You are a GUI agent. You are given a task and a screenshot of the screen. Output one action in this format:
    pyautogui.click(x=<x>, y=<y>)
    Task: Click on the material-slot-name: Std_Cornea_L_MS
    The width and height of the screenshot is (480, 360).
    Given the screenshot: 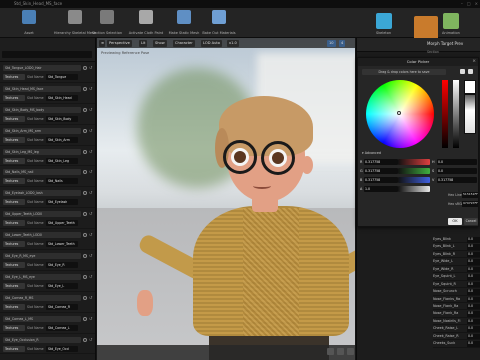 What is the action you would take?
    pyautogui.click(x=42, y=318)
    